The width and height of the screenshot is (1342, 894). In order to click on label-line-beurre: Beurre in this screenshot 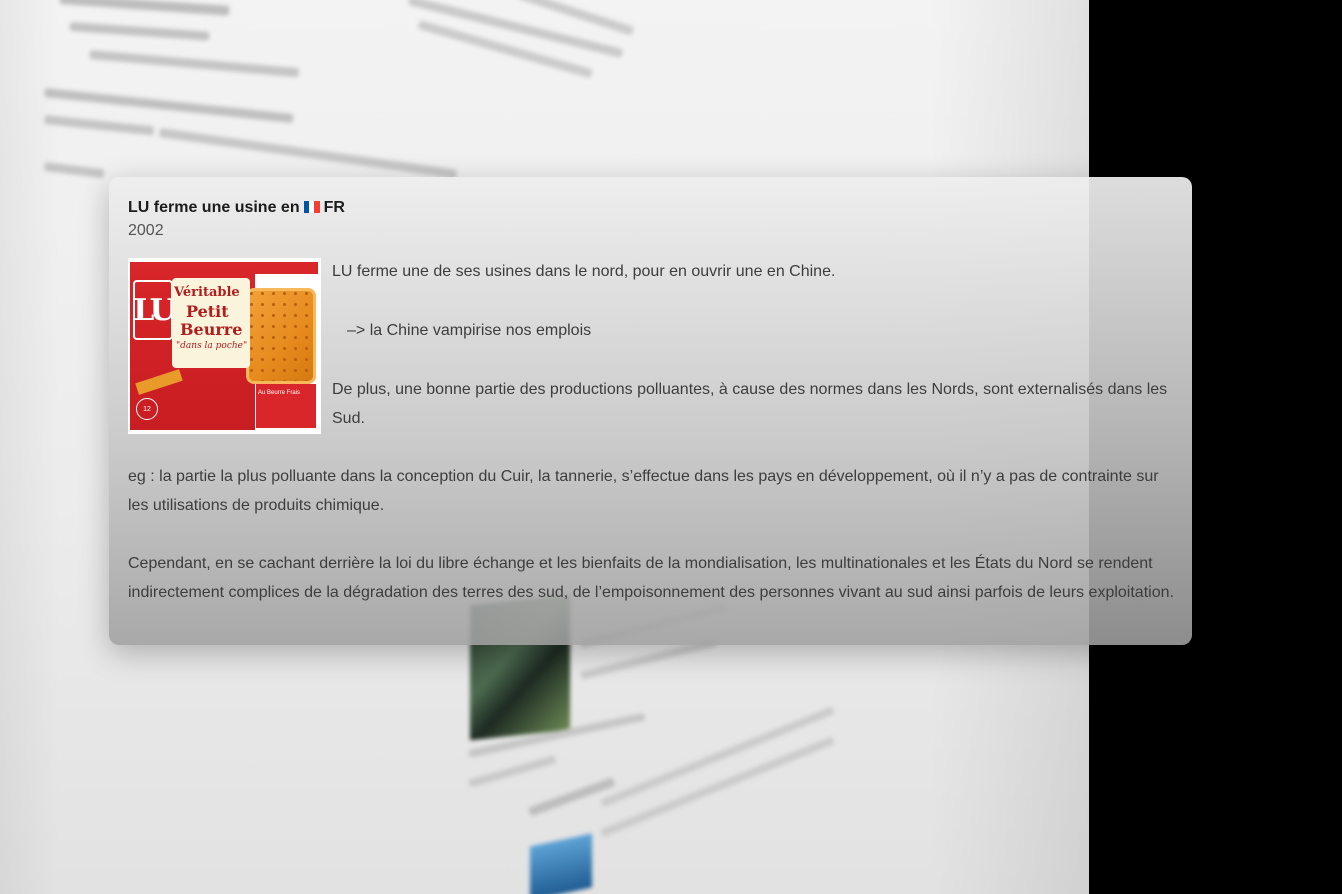, I will do `click(211, 329)`.